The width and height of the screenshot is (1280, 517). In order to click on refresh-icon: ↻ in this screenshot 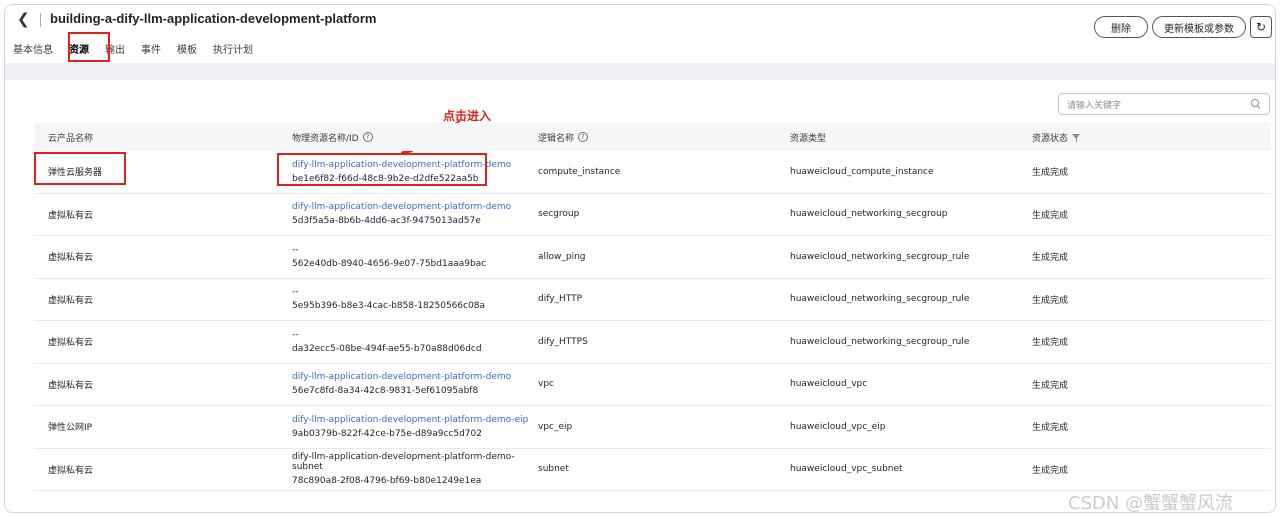, I will do `click(1261, 27)`.